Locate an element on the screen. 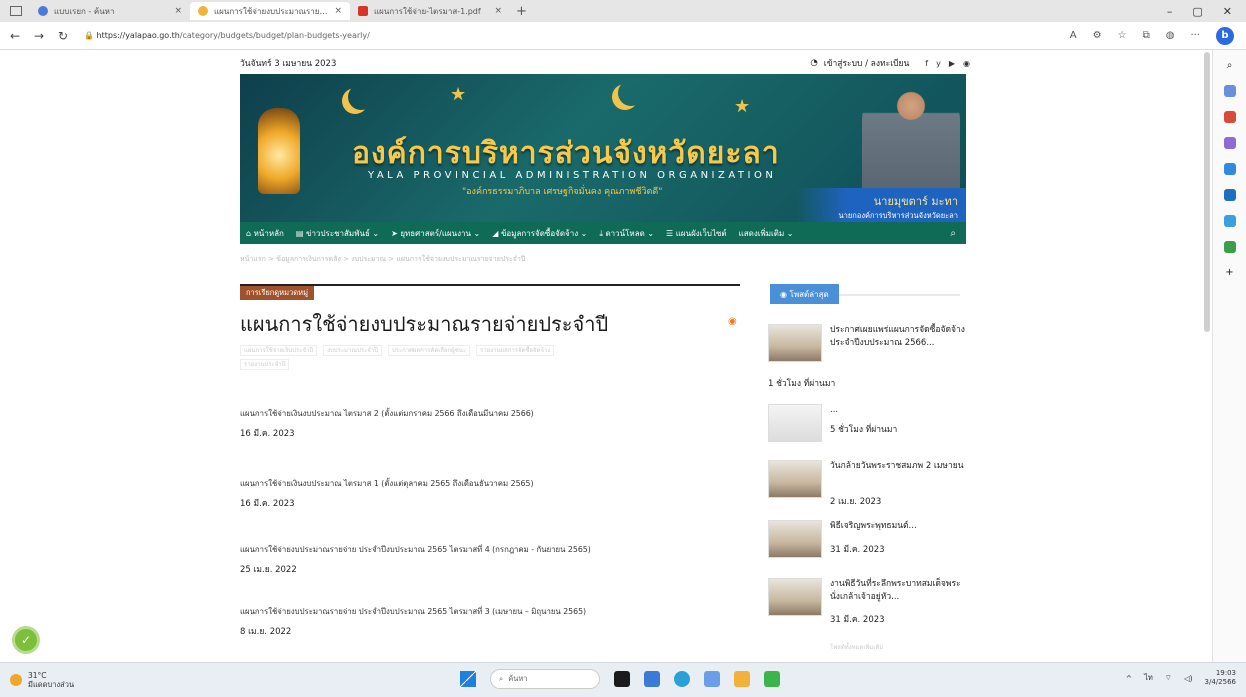  menu-item-home: ⌂ หน้าหลัก is located at coordinates (265, 233).